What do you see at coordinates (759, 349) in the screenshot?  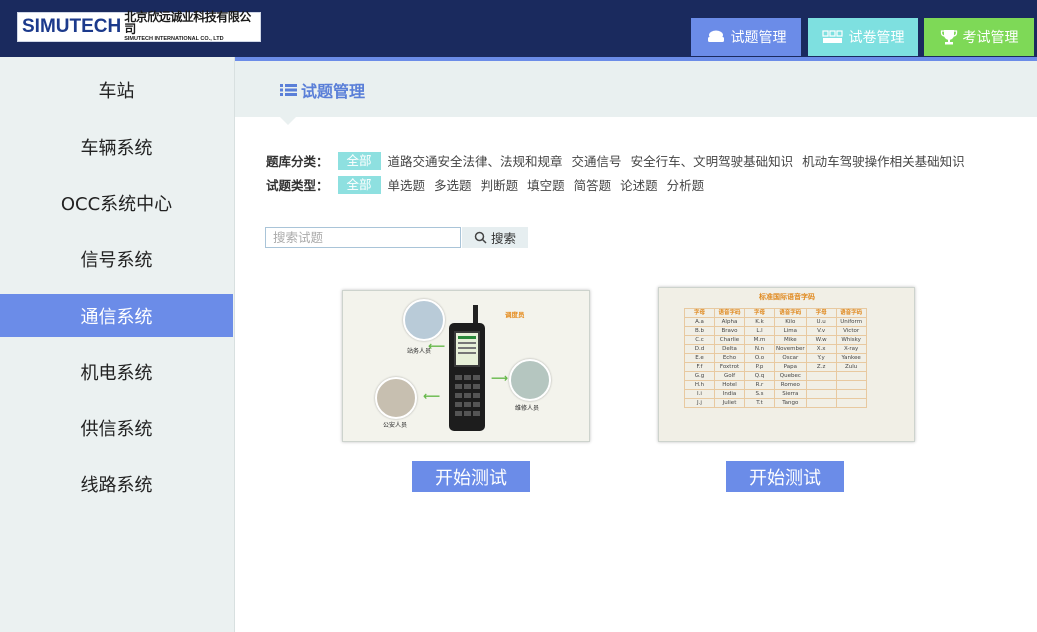 I see `table-cell: N.n` at bounding box center [759, 349].